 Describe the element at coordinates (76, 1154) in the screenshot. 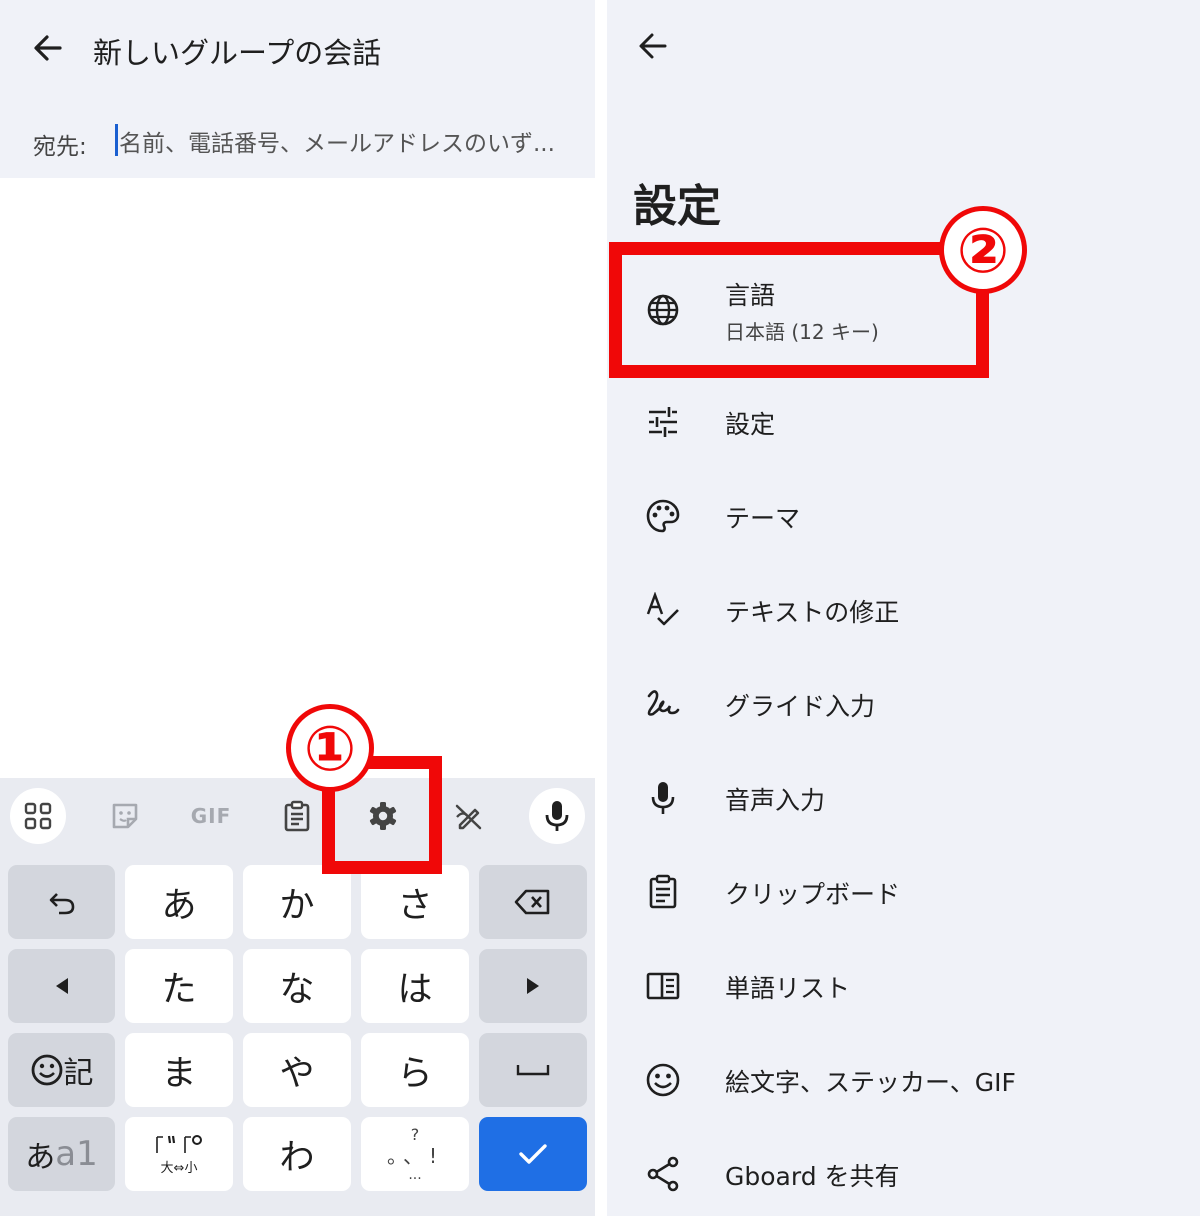

I see `mode-key-alnum: a1` at that location.